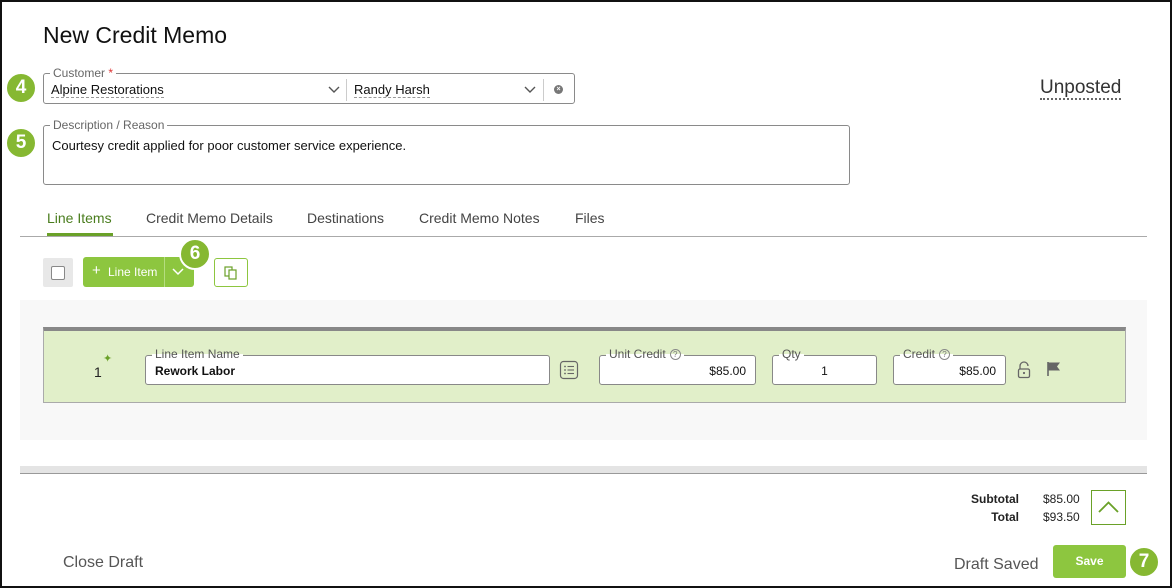  Describe the element at coordinates (195, 371) in the screenshot. I see `line-item-name-value: Rework Labor` at that location.